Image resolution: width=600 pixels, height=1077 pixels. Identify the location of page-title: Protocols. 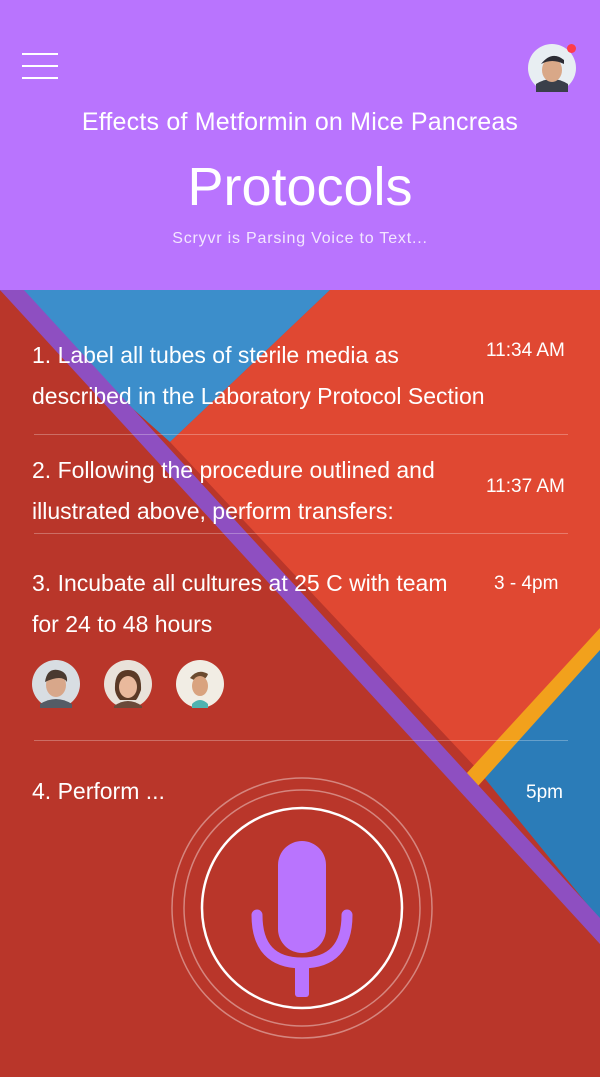
(300, 187).